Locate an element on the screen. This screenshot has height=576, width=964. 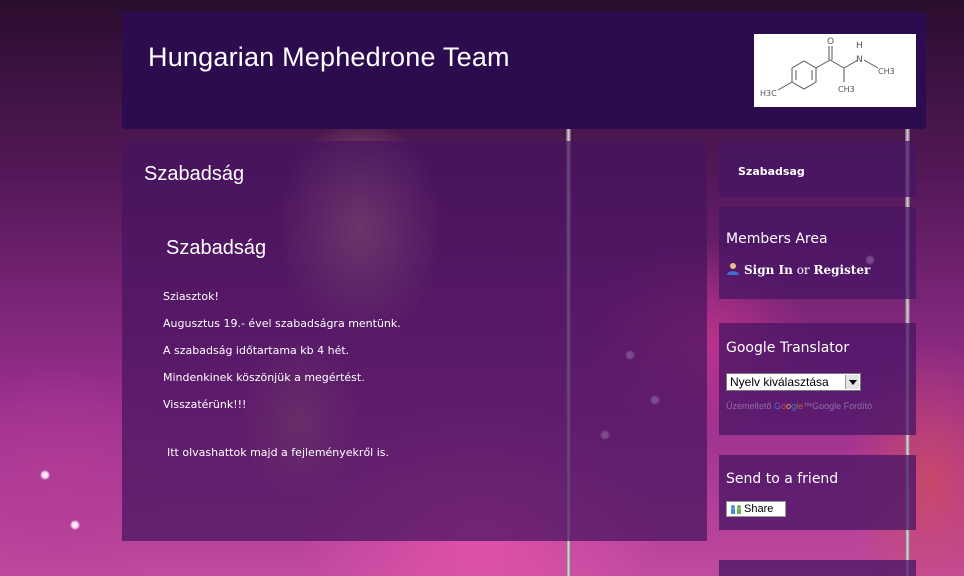
powered-by-text: Üzemeltető is located at coordinates (749, 406).